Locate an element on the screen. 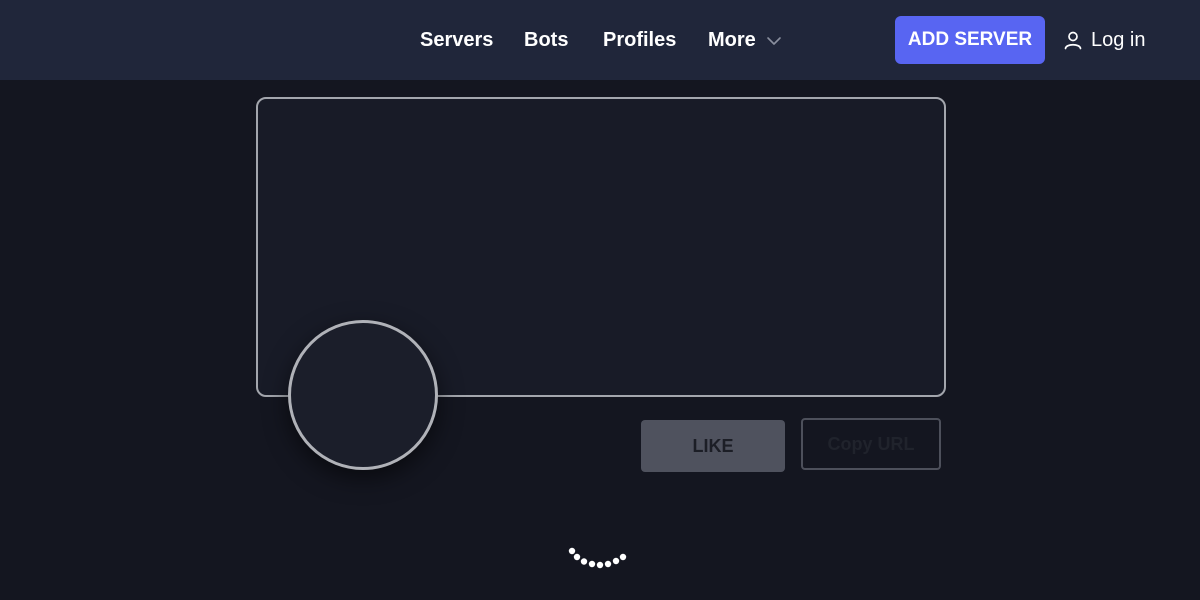 The image size is (1200, 600). login-label: Log in is located at coordinates (1118, 39).